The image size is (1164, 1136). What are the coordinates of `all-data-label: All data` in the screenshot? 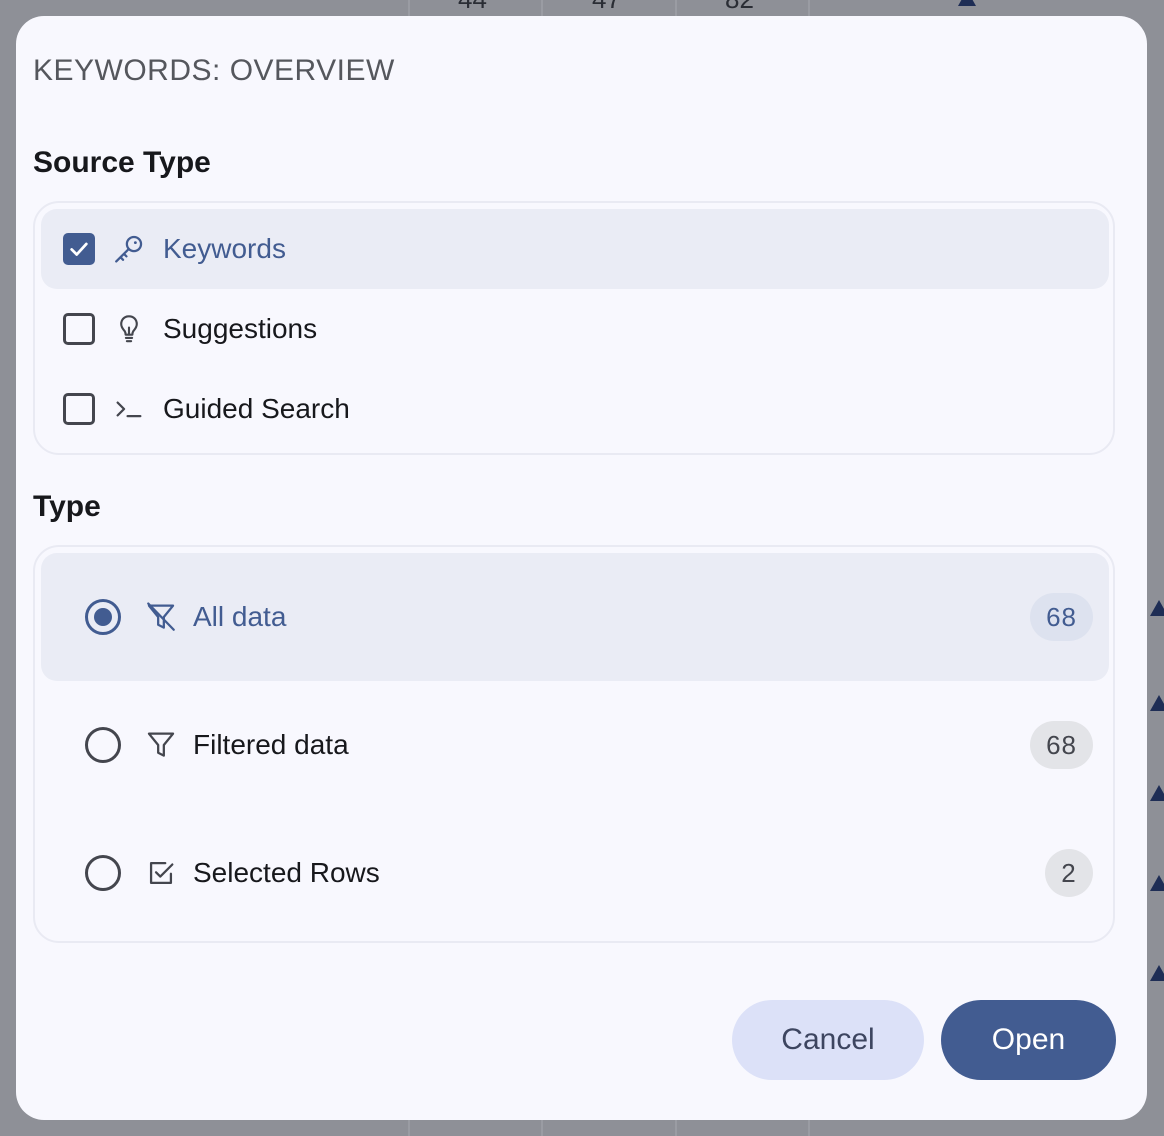 It's located at (240, 616).